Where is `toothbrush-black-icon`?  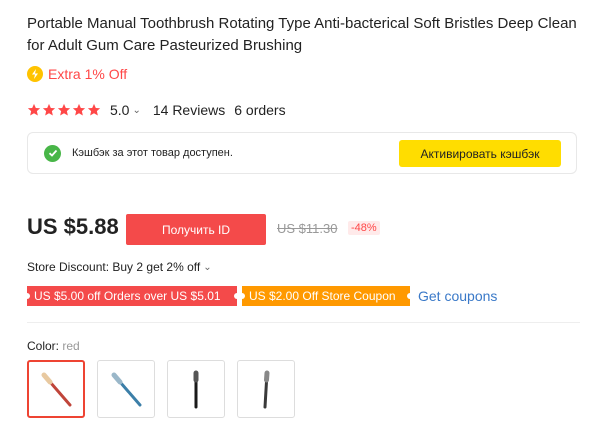
toothbrush-black-icon is located at coordinates (196, 389).